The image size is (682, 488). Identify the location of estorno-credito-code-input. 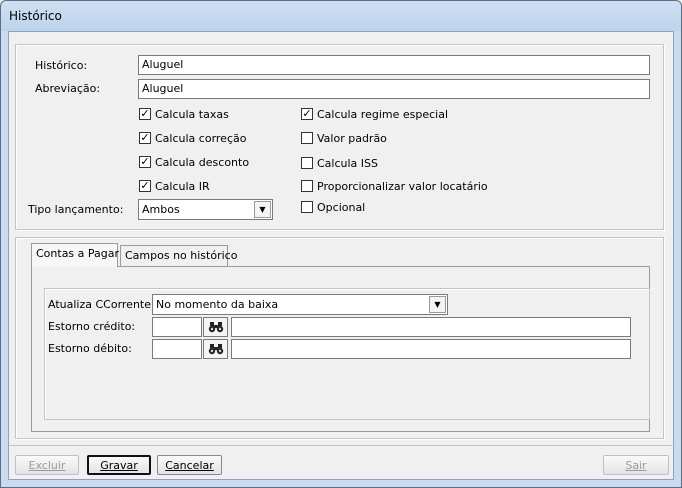
(177, 327).